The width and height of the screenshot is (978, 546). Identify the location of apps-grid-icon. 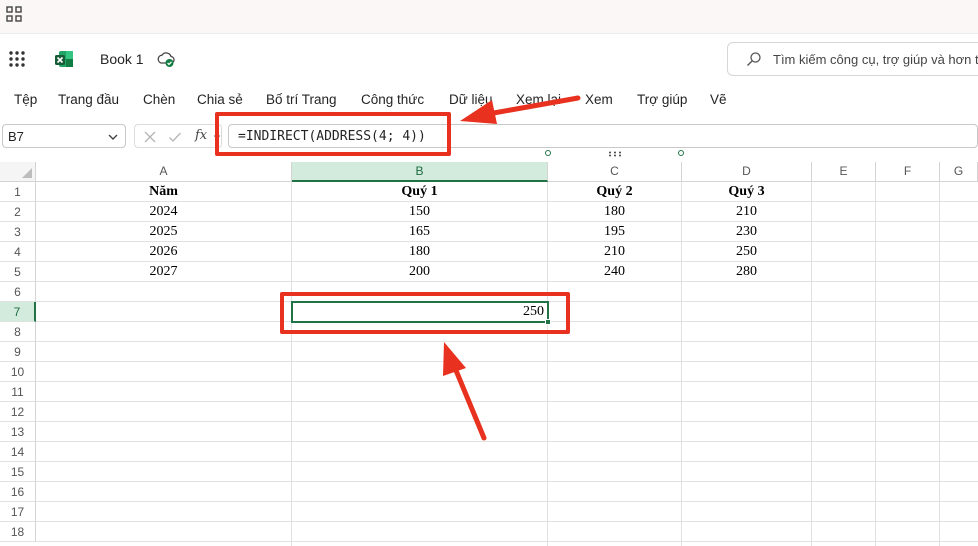
(14, 14).